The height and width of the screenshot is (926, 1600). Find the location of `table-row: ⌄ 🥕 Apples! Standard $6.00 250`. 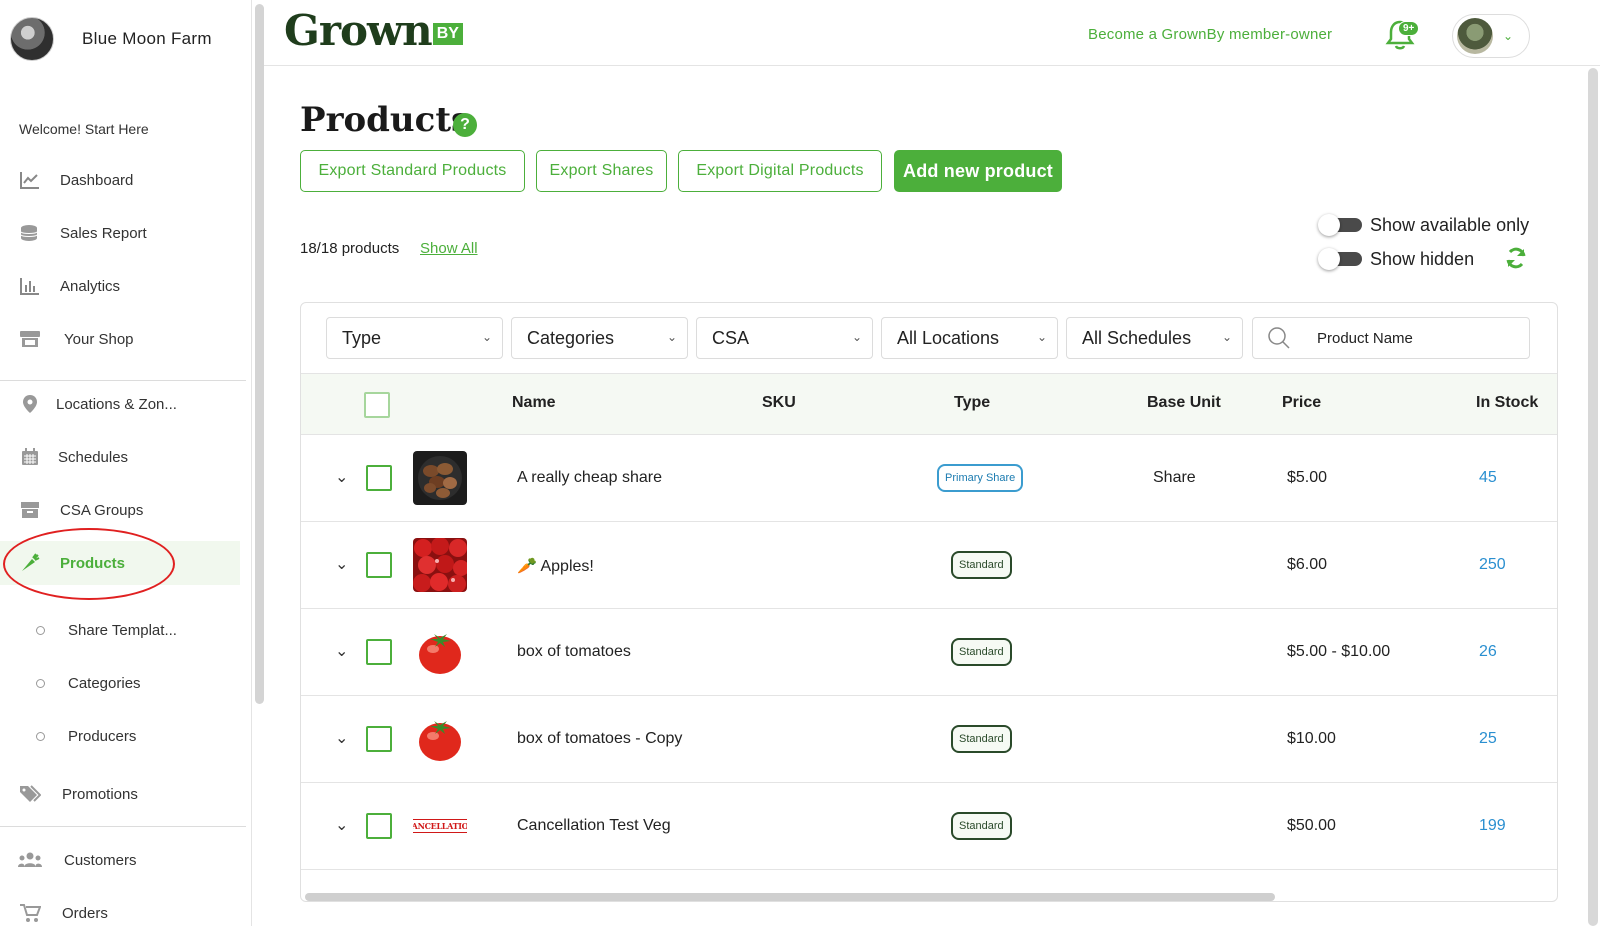

table-row: ⌄ 🥕 Apples! Standard $6.00 250 is located at coordinates (929, 565).